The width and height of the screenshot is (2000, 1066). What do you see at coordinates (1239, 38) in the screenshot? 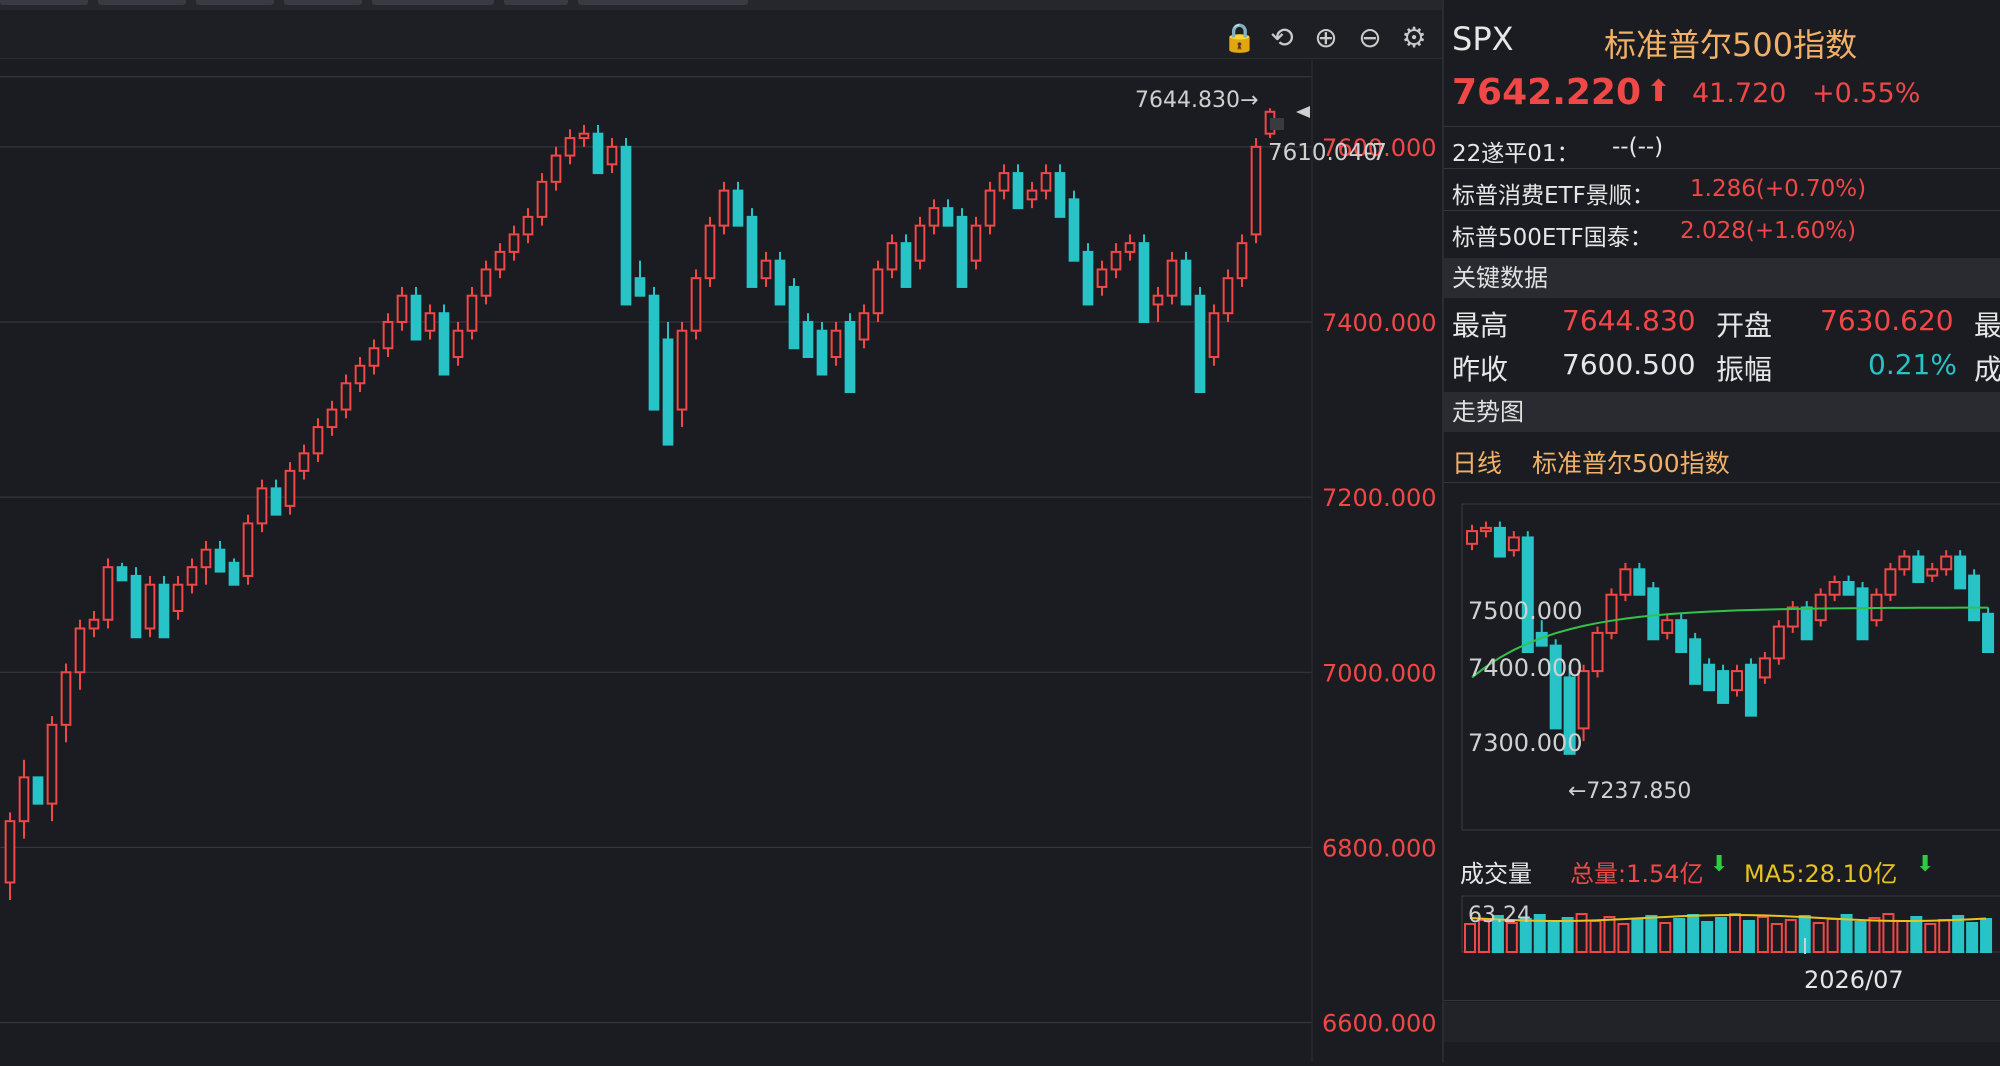
I see `lock-icon: 🔒` at bounding box center [1239, 38].